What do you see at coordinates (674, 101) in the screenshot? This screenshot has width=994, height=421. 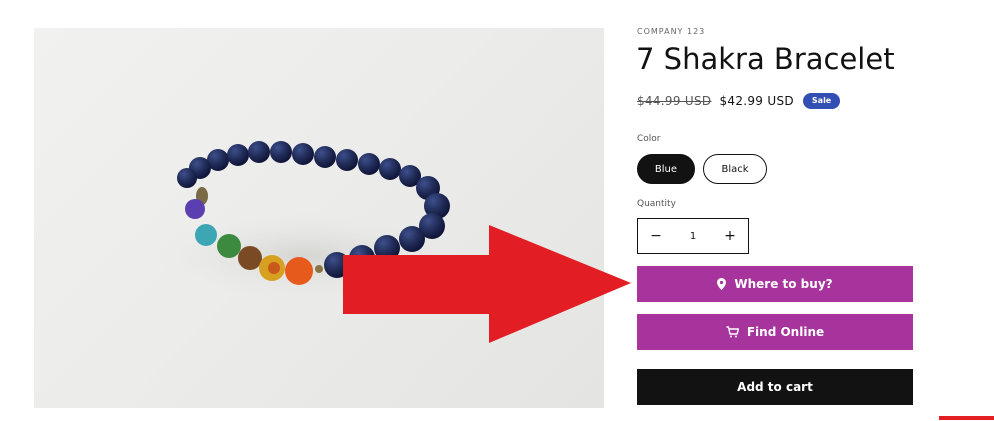 I see `compare-at-price: $44.99 USD` at bounding box center [674, 101].